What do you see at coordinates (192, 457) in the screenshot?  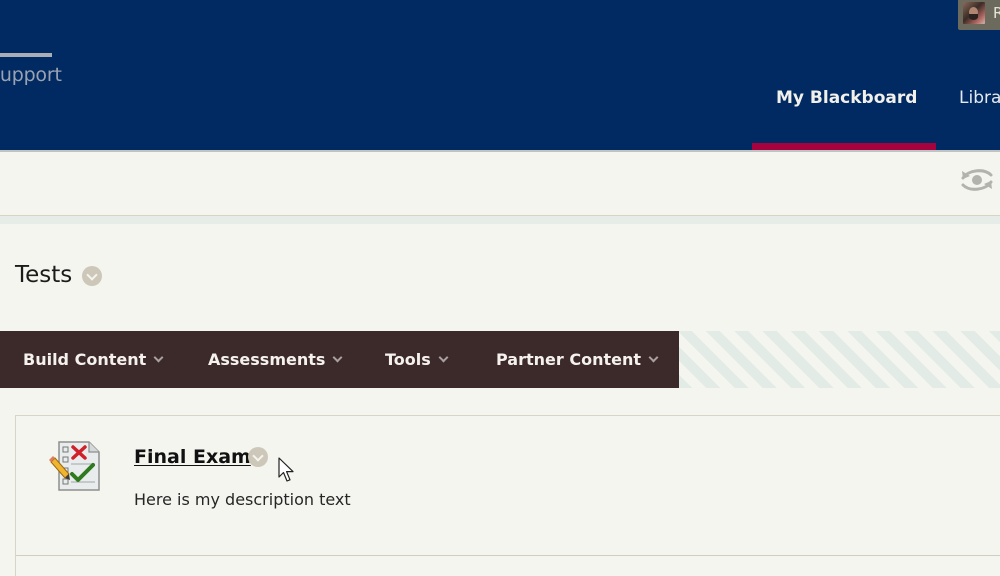 I see `item-title-link: Final Exam` at bounding box center [192, 457].